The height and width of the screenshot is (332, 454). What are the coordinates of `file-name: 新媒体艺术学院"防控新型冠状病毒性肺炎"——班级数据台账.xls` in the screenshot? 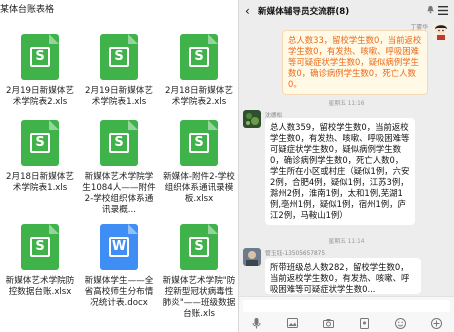 It's located at (199, 297).